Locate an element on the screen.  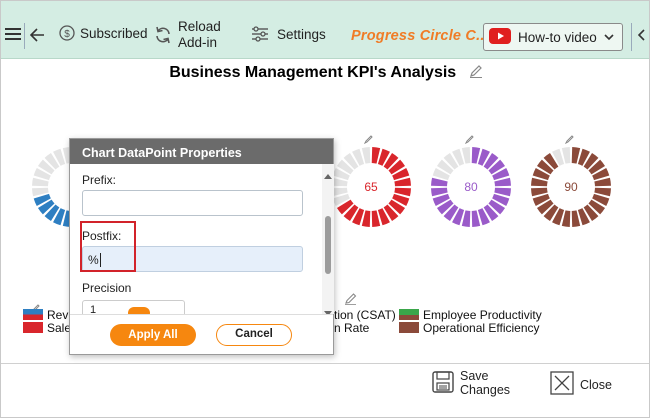
legend-label: tion (CSAT) is located at coordinates (365, 314).